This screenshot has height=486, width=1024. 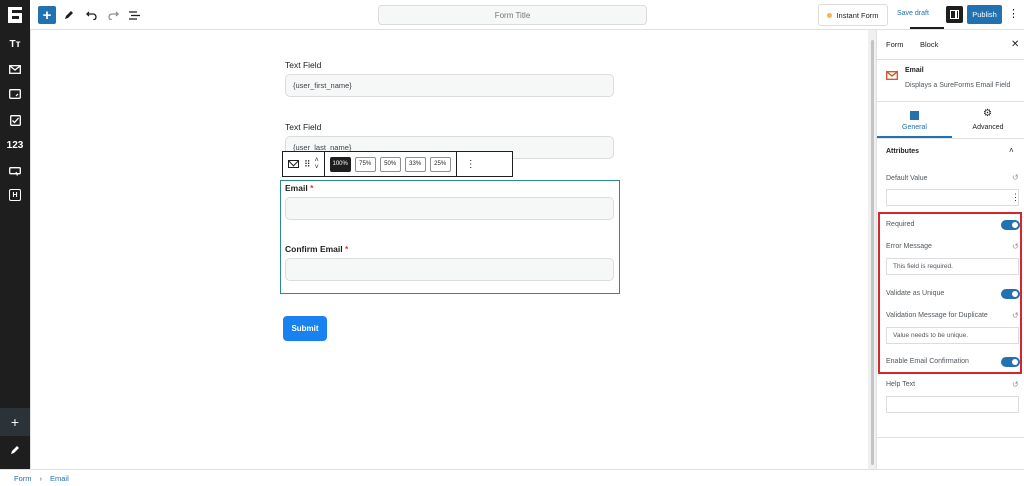 I want to click on subtab-general: General, so click(x=914, y=120).